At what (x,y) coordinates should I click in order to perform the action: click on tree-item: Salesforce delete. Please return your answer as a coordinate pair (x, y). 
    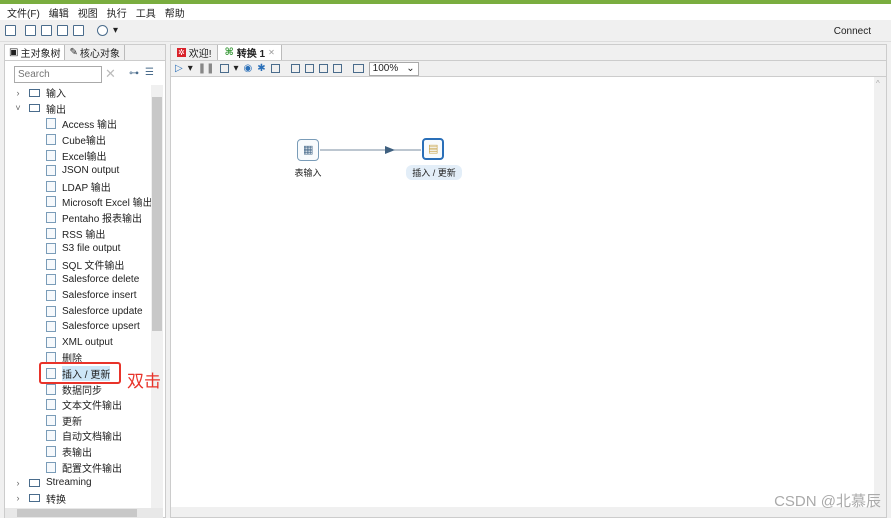
    Looking at the image, I should click on (78, 280).